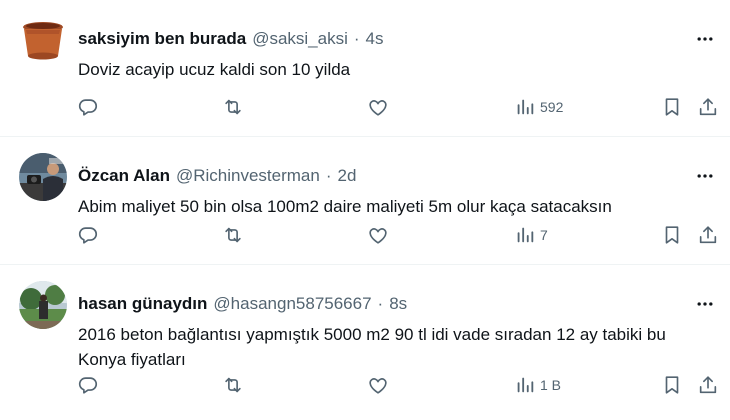 The width and height of the screenshot is (730, 420). Describe the element at coordinates (538, 107) in the screenshot. I see `views-button: 592` at that location.